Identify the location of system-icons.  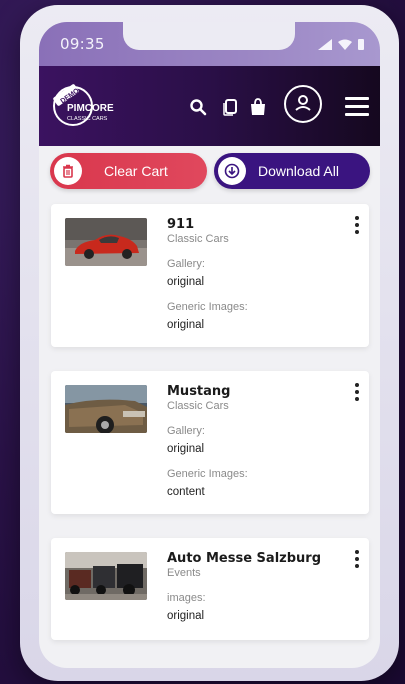
(341, 44).